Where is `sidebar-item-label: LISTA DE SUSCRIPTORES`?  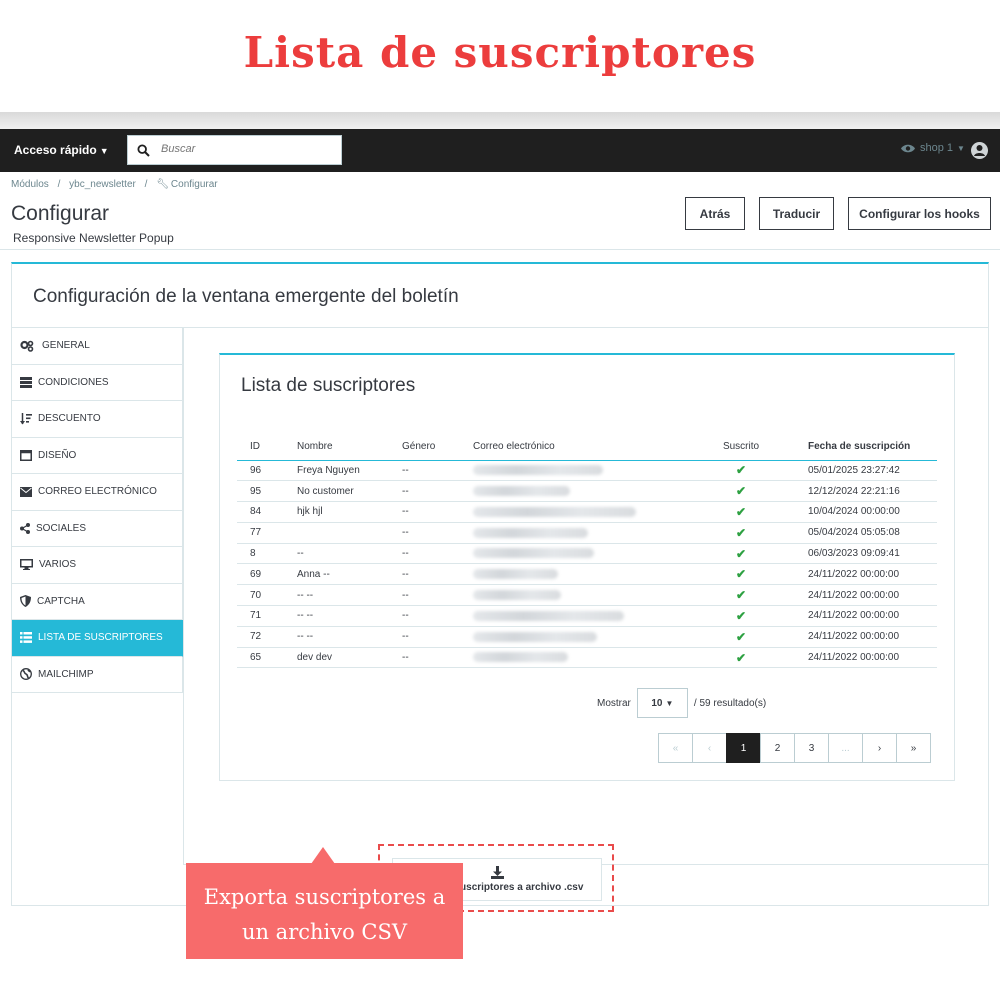
sidebar-item-label: LISTA DE SUSCRIPTORES is located at coordinates (100, 638).